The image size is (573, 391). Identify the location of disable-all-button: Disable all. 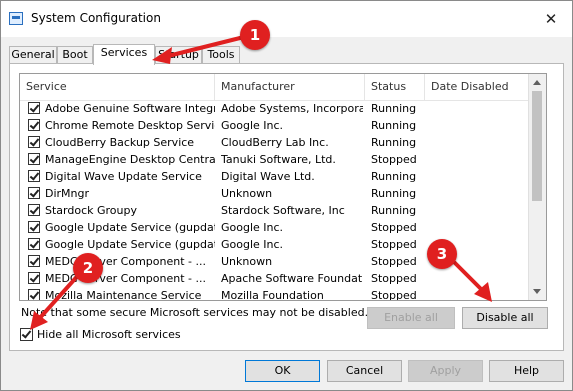
(505, 318).